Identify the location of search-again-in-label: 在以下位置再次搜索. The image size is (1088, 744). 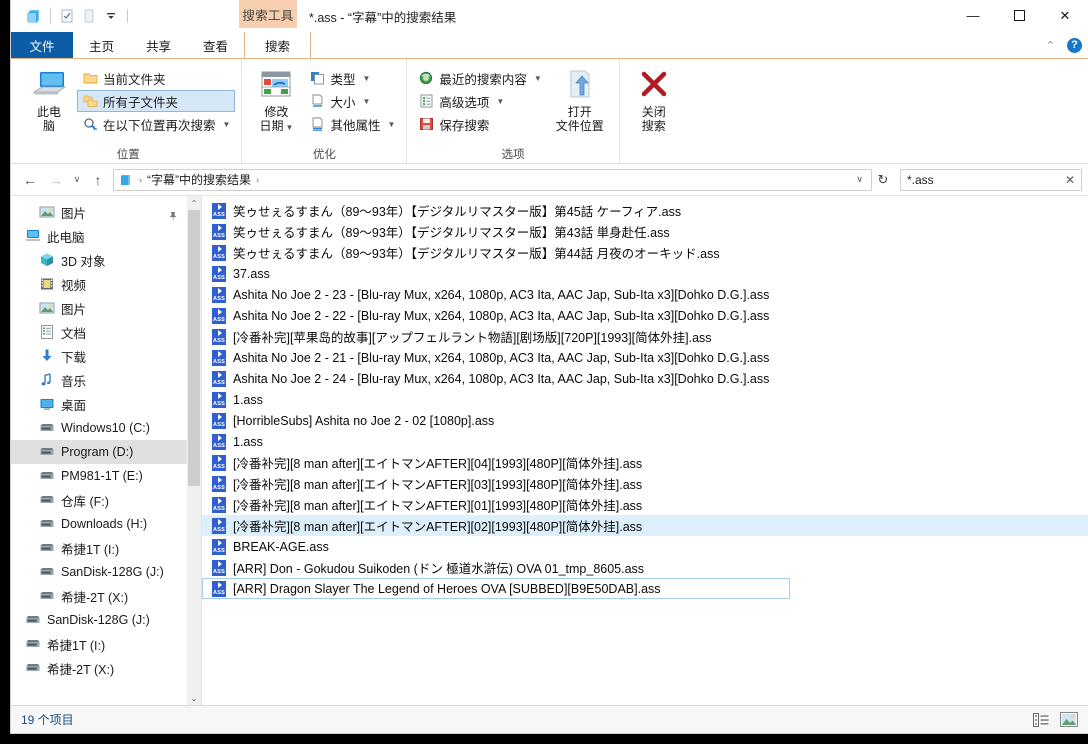
(159, 125).